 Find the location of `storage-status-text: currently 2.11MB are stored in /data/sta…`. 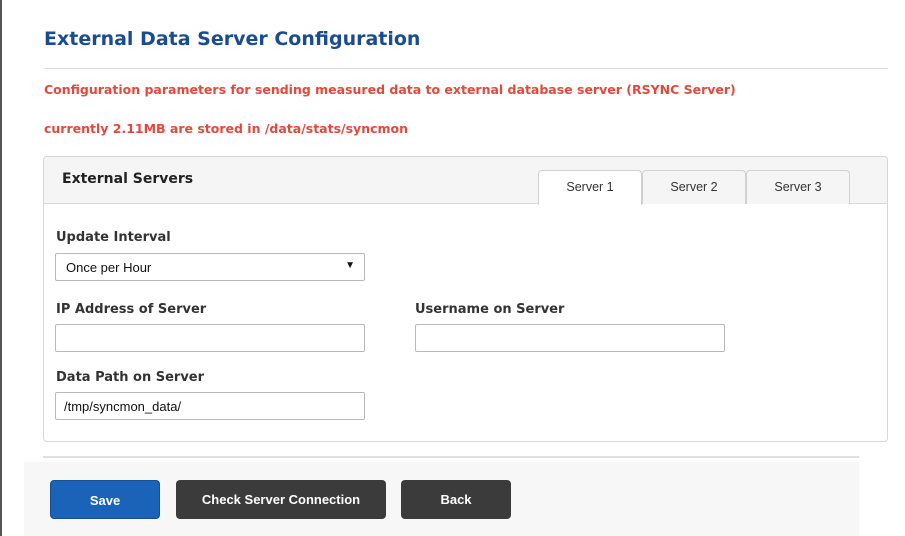

storage-status-text: currently 2.11MB are stored in /data/sta… is located at coordinates (226, 128).